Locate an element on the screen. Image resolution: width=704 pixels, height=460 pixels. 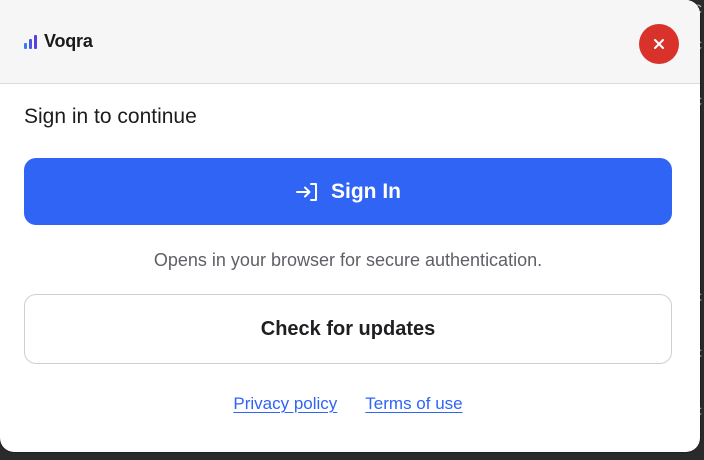
privacy-policy-link: Privacy policy is located at coordinates (285, 404).